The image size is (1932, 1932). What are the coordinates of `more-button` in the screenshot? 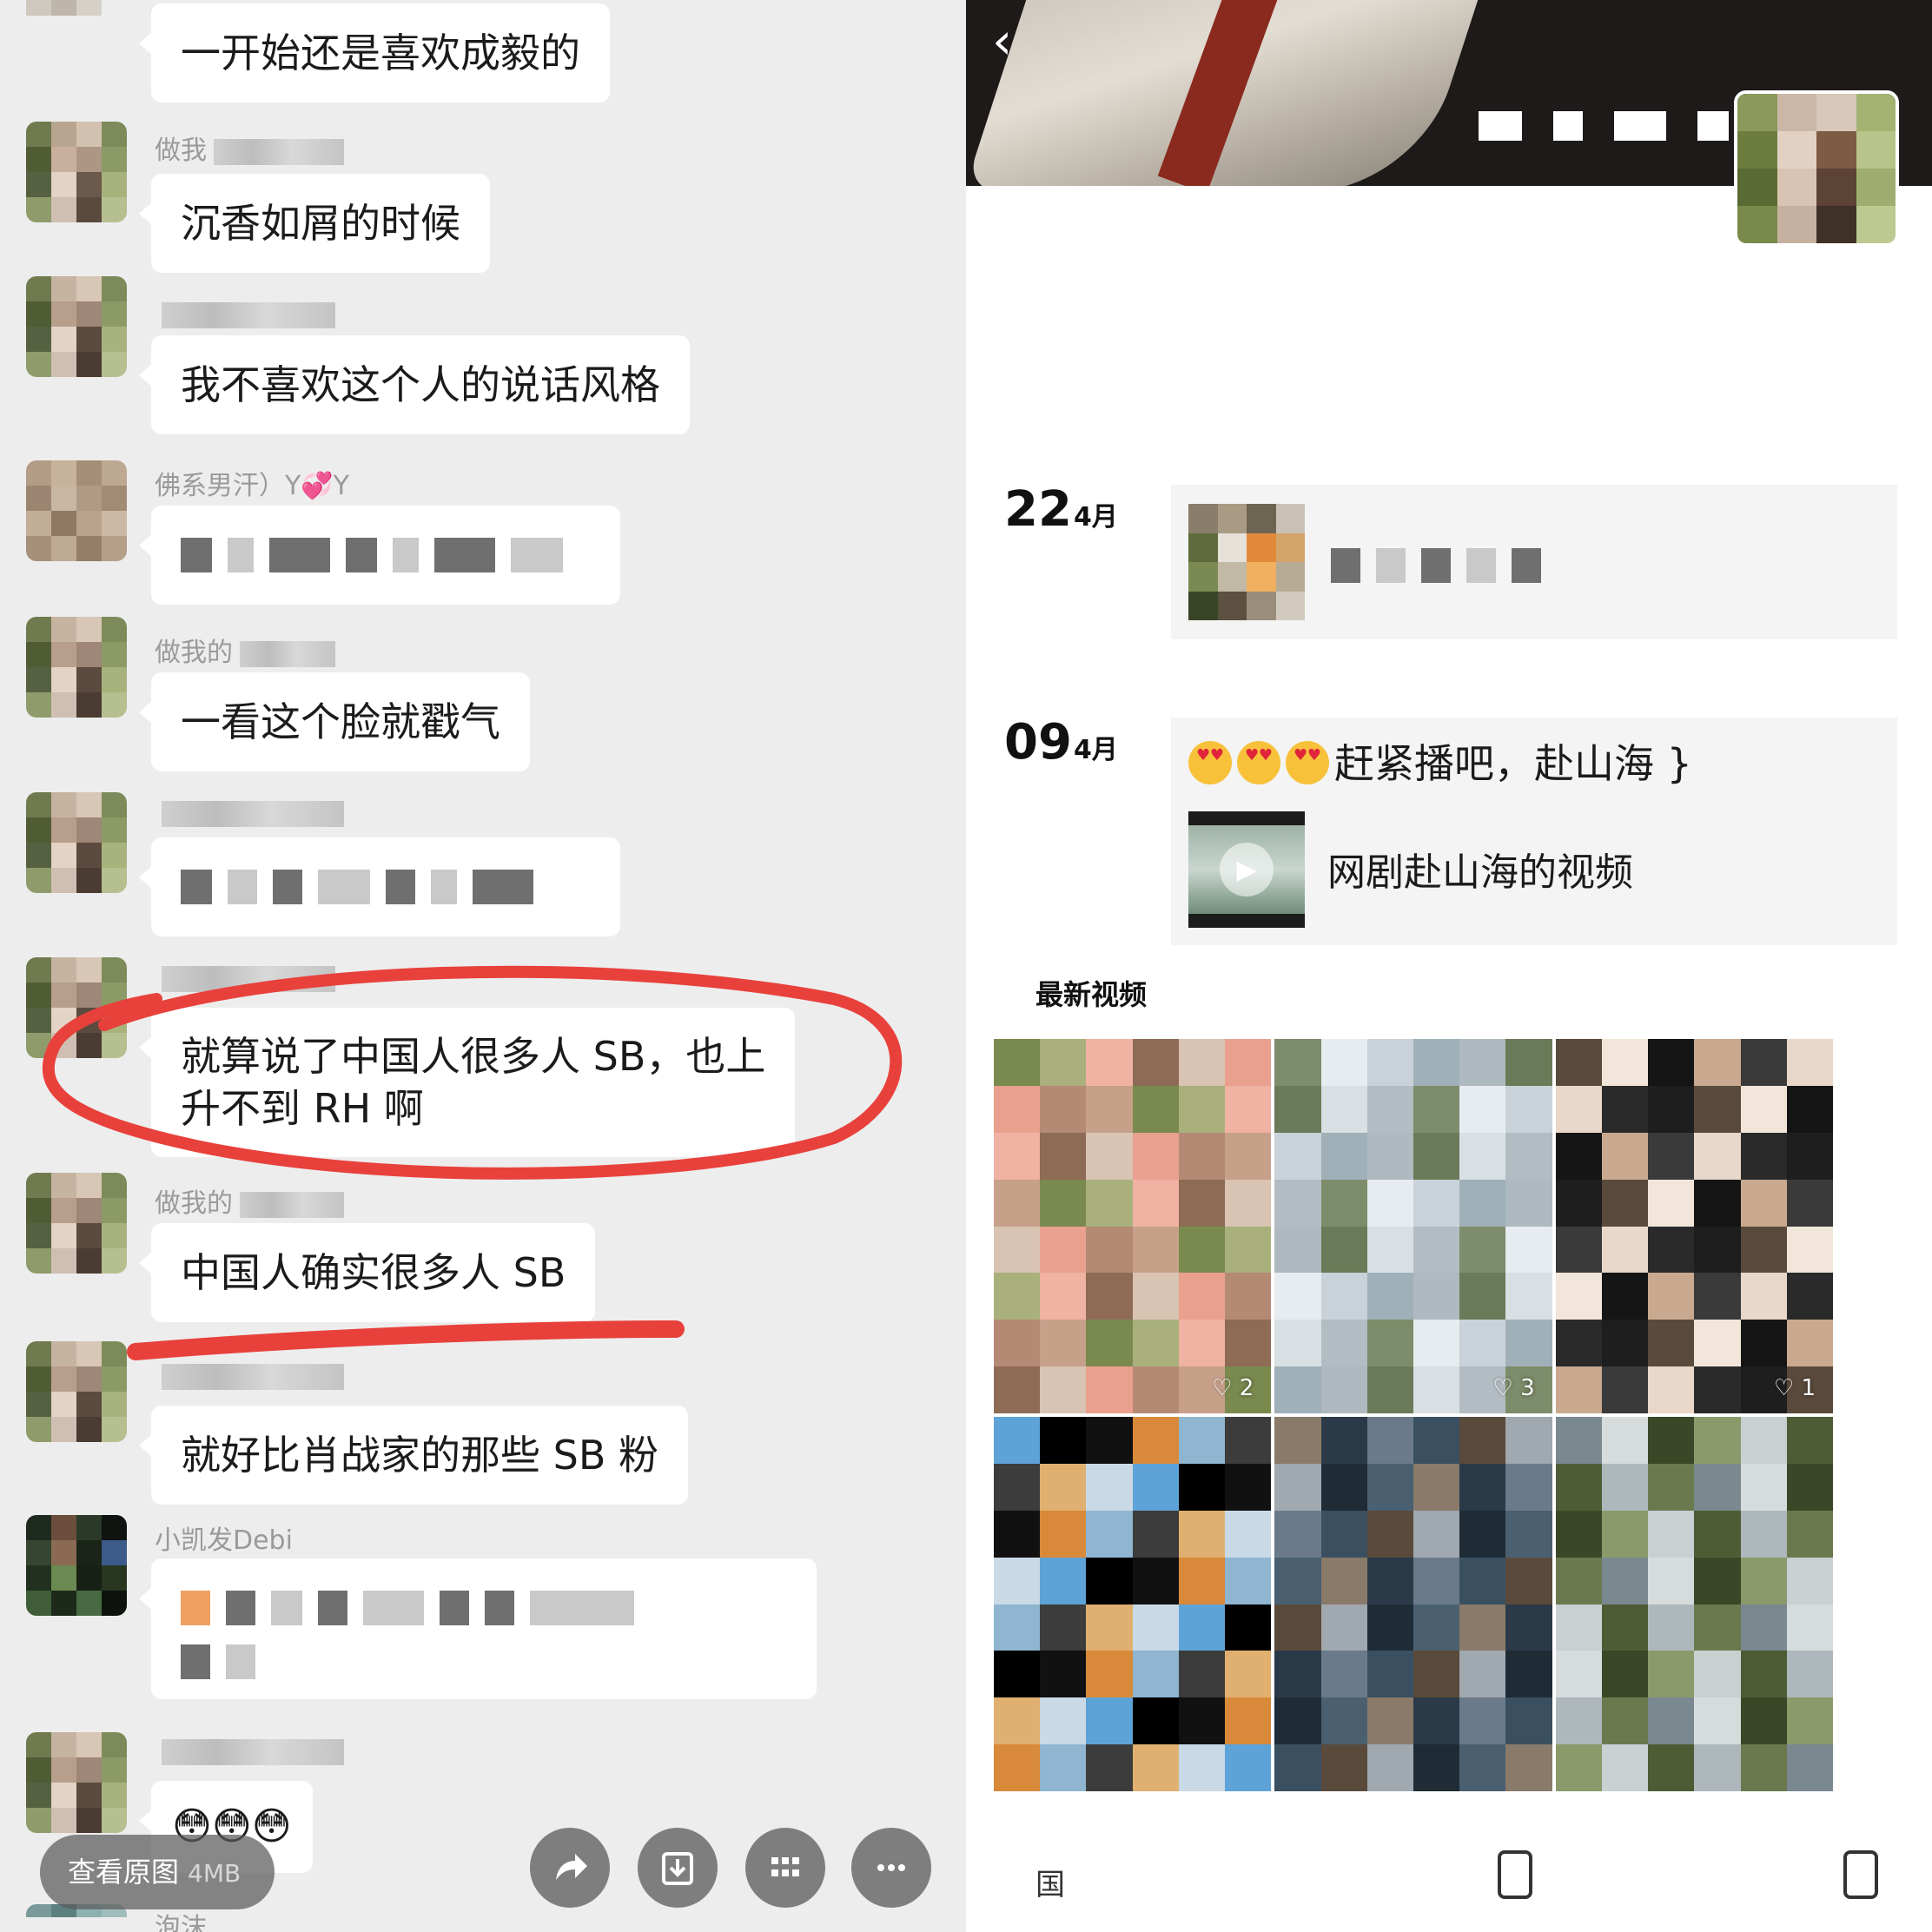 It's located at (891, 1868).